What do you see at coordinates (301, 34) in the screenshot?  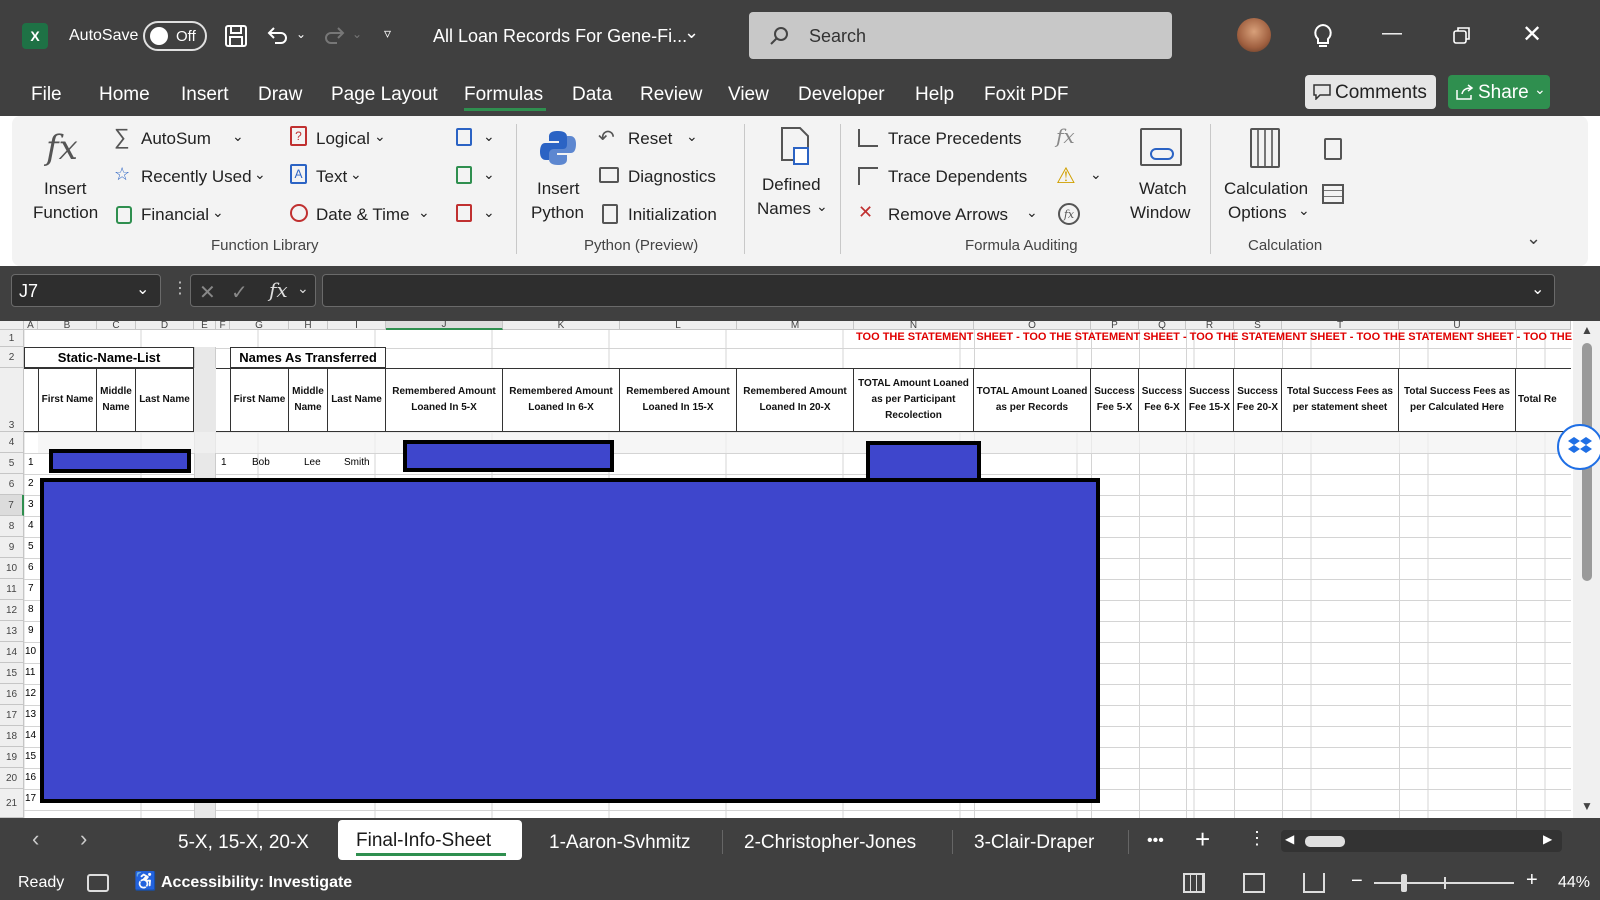 I see `undo-dropdown-icon: ⌄` at bounding box center [301, 34].